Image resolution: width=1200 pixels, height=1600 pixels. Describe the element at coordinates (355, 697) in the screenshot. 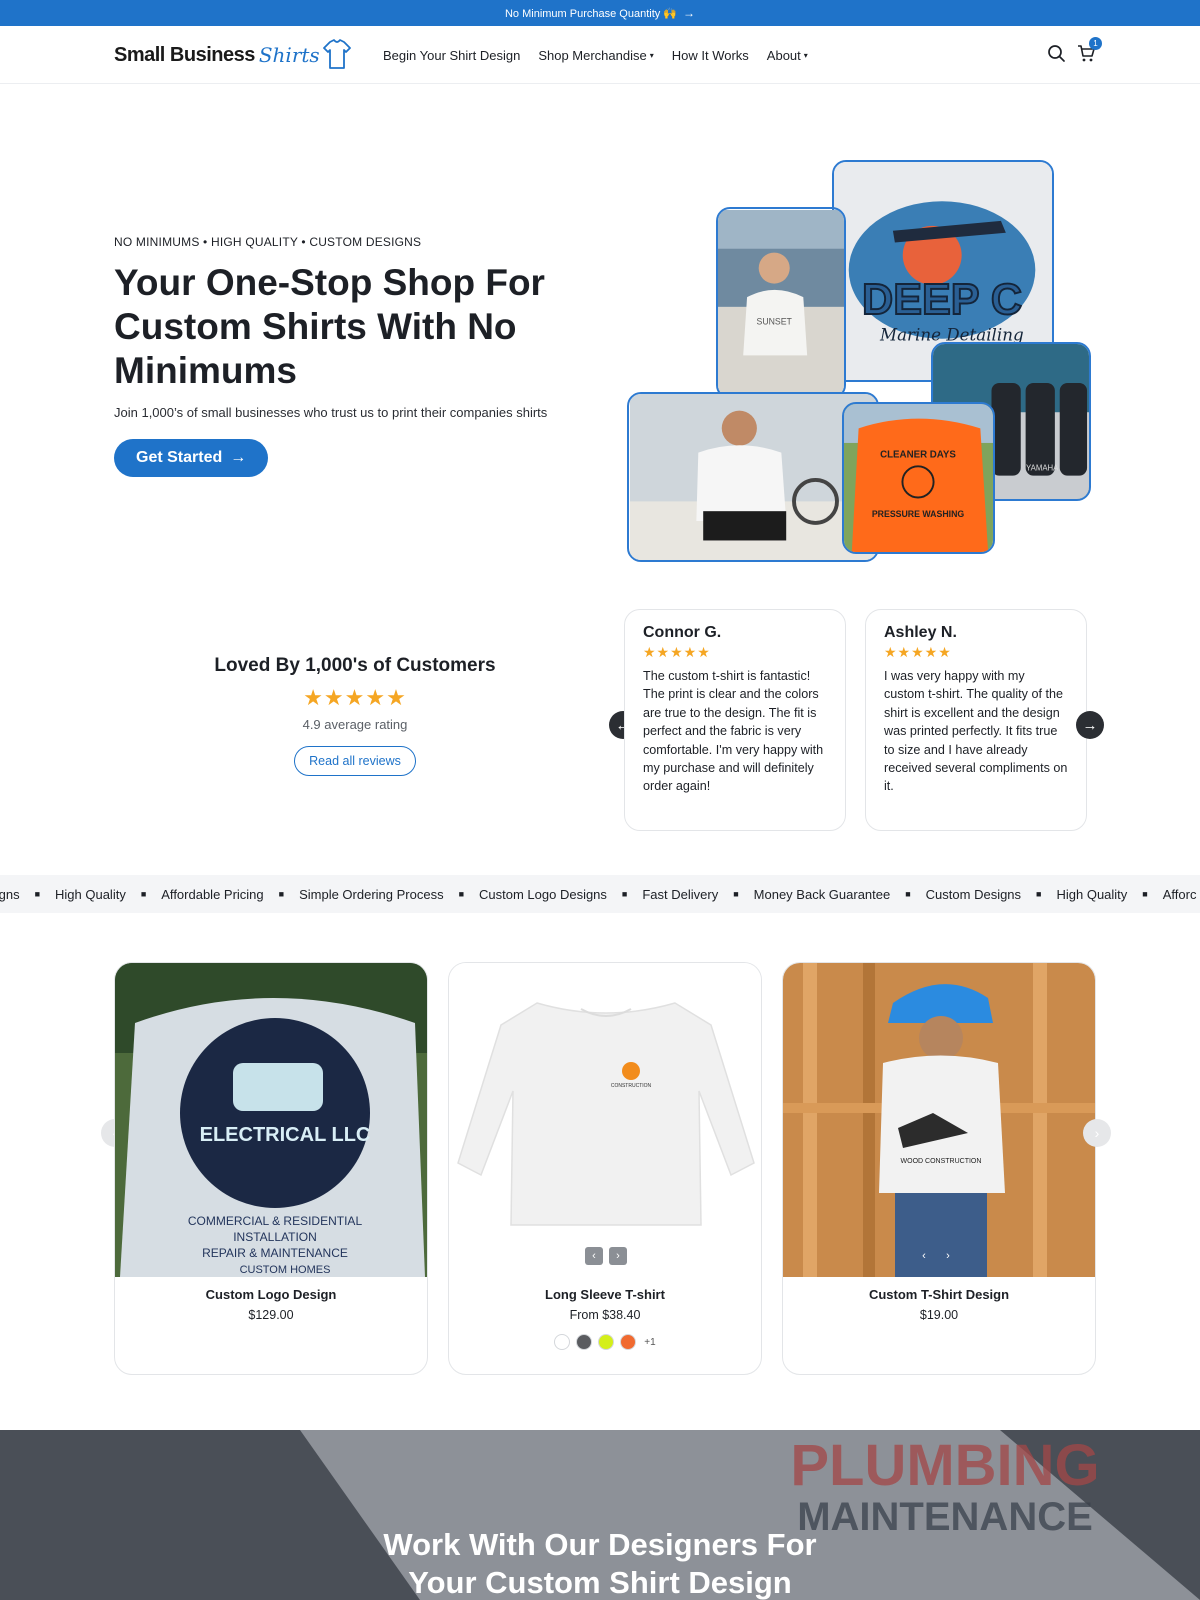

I see `star-rating-icon: ★★★★★` at that location.